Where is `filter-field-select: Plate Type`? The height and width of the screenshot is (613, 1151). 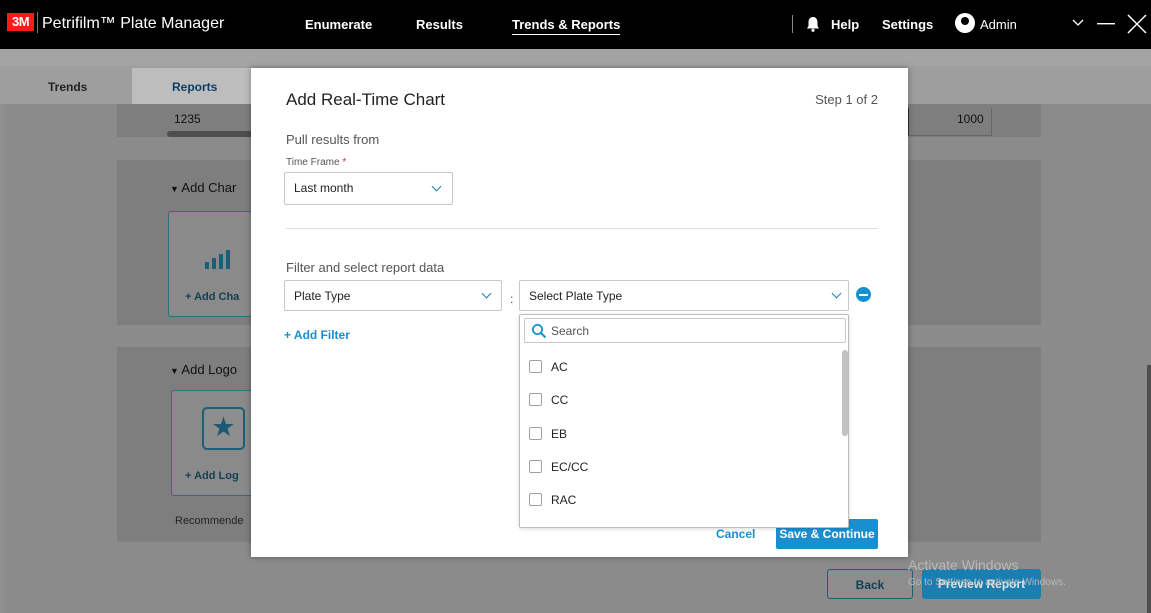 filter-field-select: Plate Type is located at coordinates (393, 295).